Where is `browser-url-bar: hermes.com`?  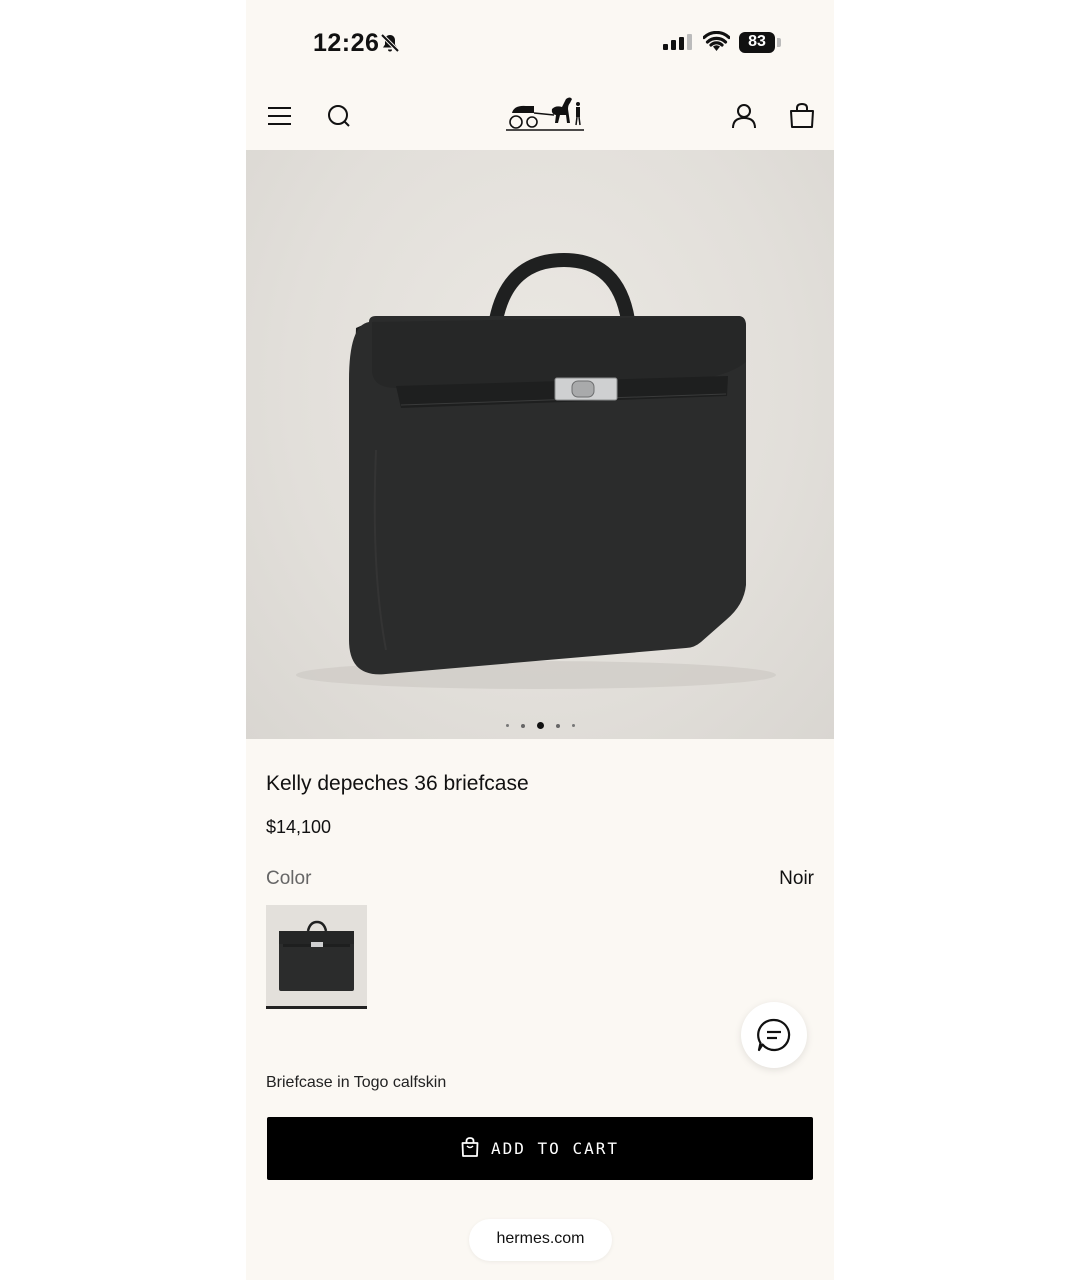
browser-url-bar: hermes.com is located at coordinates (540, 1240).